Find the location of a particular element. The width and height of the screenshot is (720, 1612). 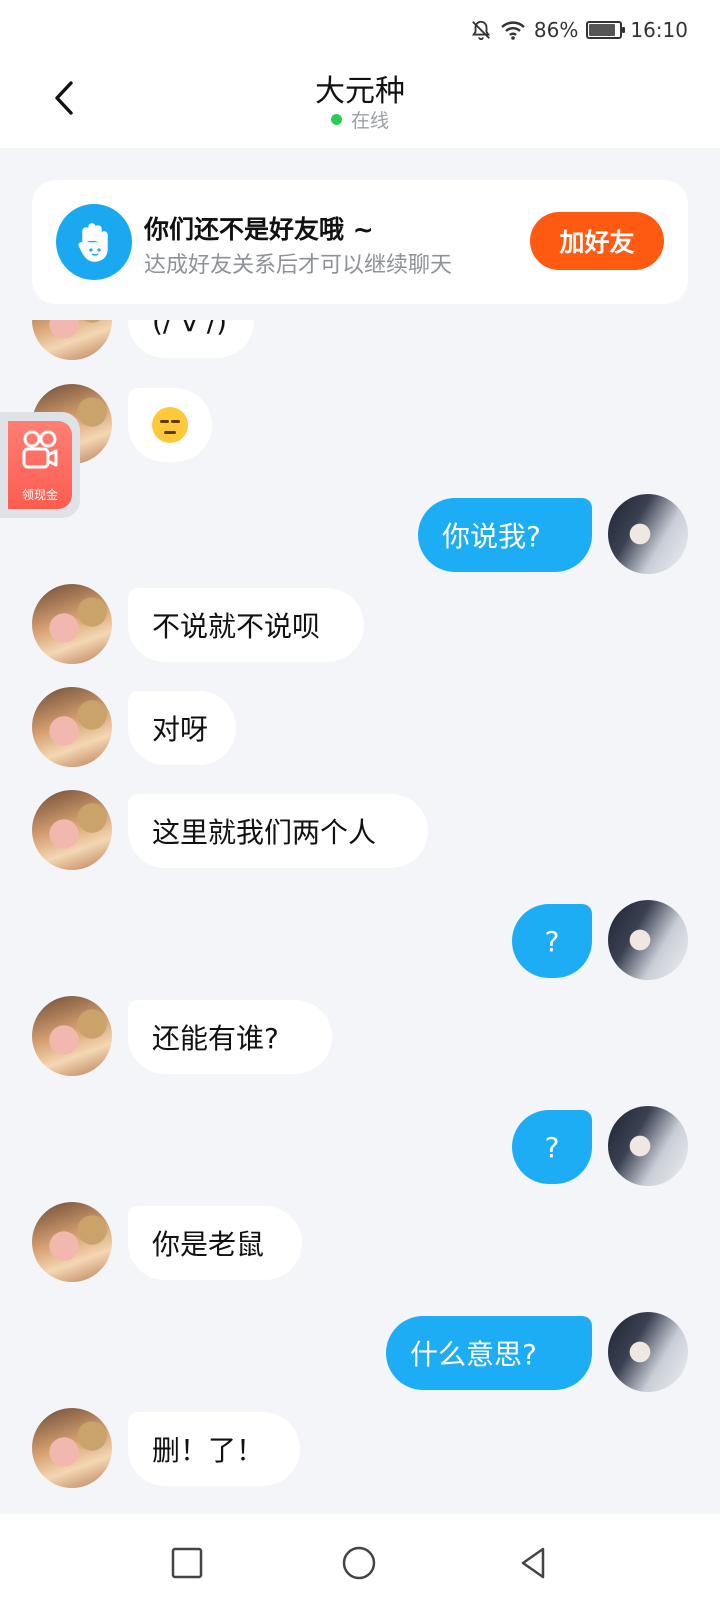

unamused-face-icon is located at coordinates (170, 425).